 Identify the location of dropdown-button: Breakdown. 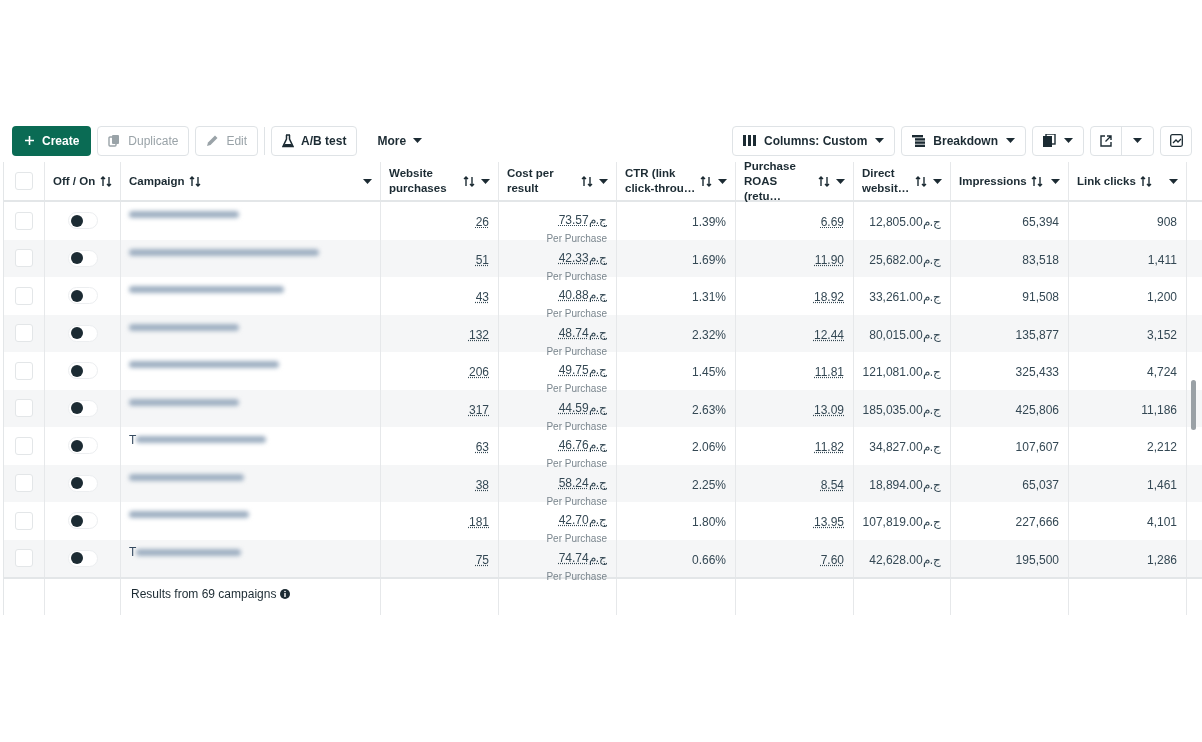
(963, 140).